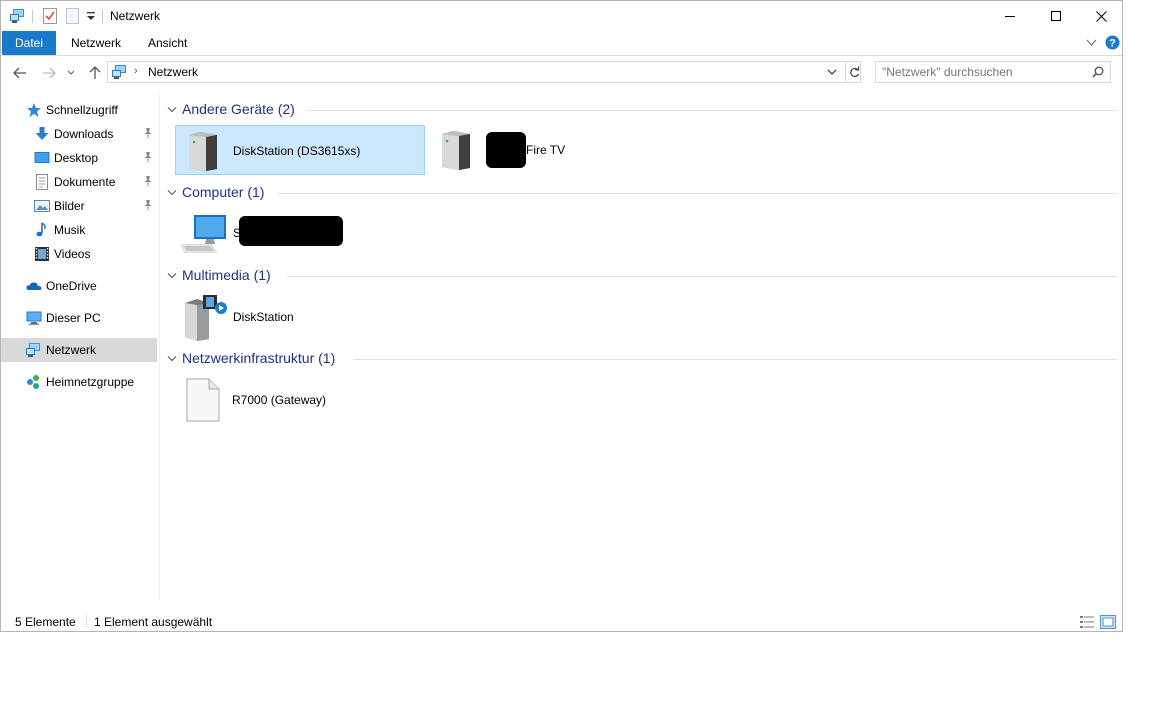 The height and width of the screenshot is (720, 1152). Describe the element at coordinates (206, 318) in the screenshot. I see `media-server-icon` at that location.